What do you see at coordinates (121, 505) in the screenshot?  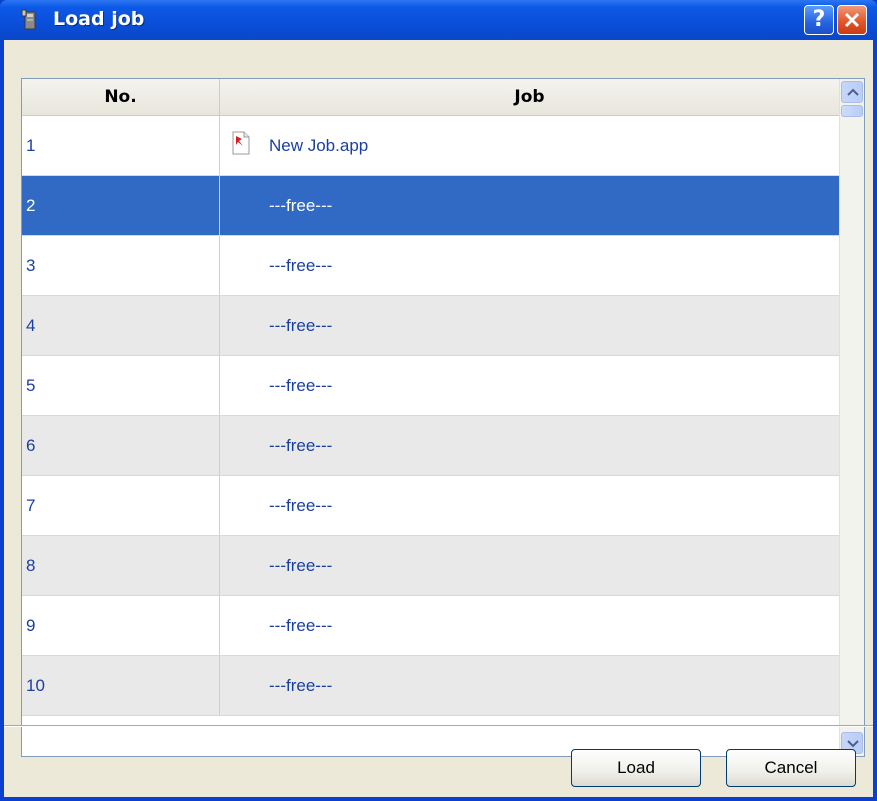 I see `row-number: 7` at bounding box center [121, 505].